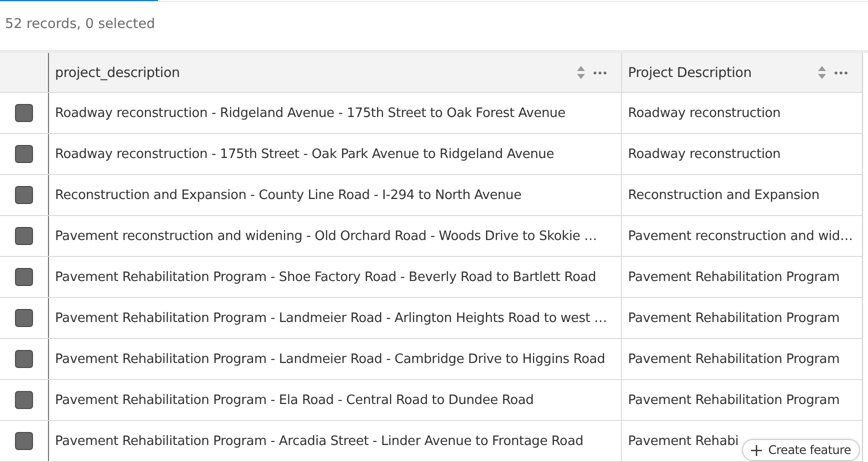  What do you see at coordinates (683, 441) in the screenshot?
I see `table-cell: Pavement Rehabi` at bounding box center [683, 441].